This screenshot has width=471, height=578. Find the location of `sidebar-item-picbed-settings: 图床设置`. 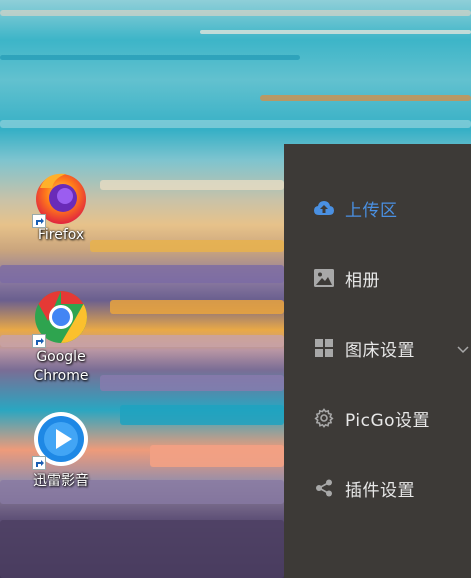

sidebar-item-picbed-settings: 图床设置 is located at coordinates (377, 348).